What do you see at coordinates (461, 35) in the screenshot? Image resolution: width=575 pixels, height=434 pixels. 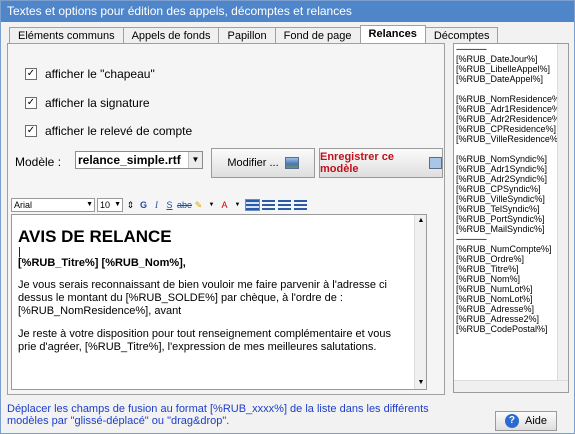 I see `tab-decomptes: Décomptes` at bounding box center [461, 35].